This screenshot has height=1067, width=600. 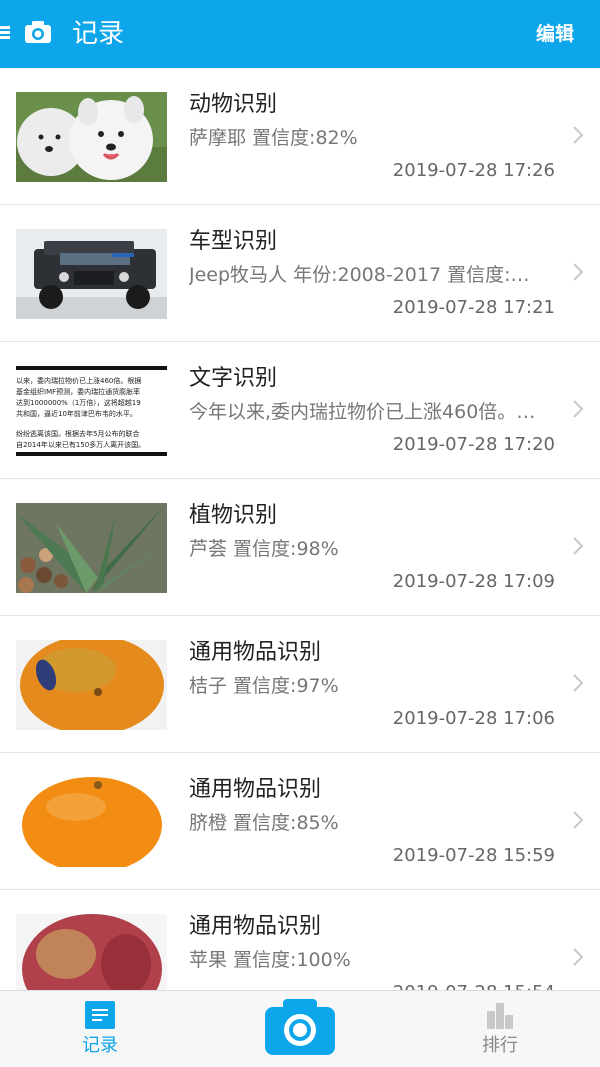 I want to click on list-item: 通用物品识别 苹果 置信度:100% 2019-07-28 15:54, so click(x=300, y=940).